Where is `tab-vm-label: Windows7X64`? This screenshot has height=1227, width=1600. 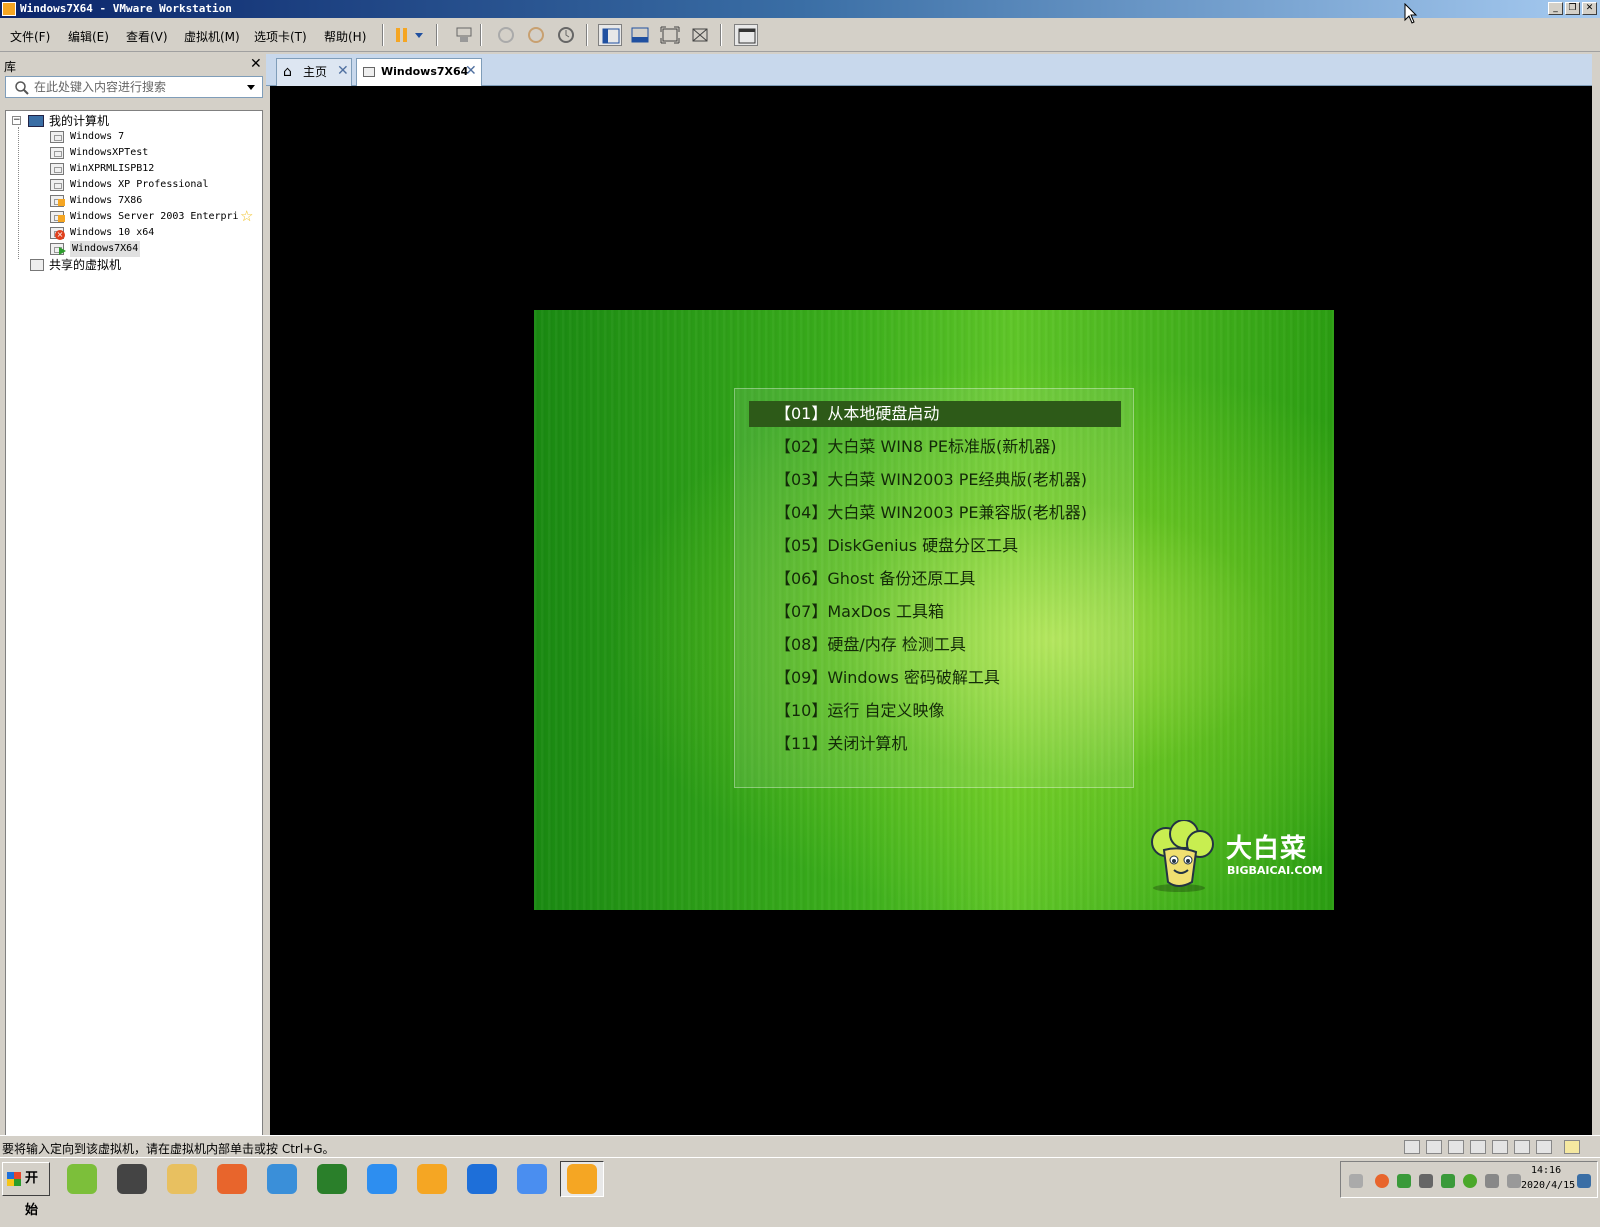 tab-vm-label: Windows7X64 is located at coordinates (425, 71).